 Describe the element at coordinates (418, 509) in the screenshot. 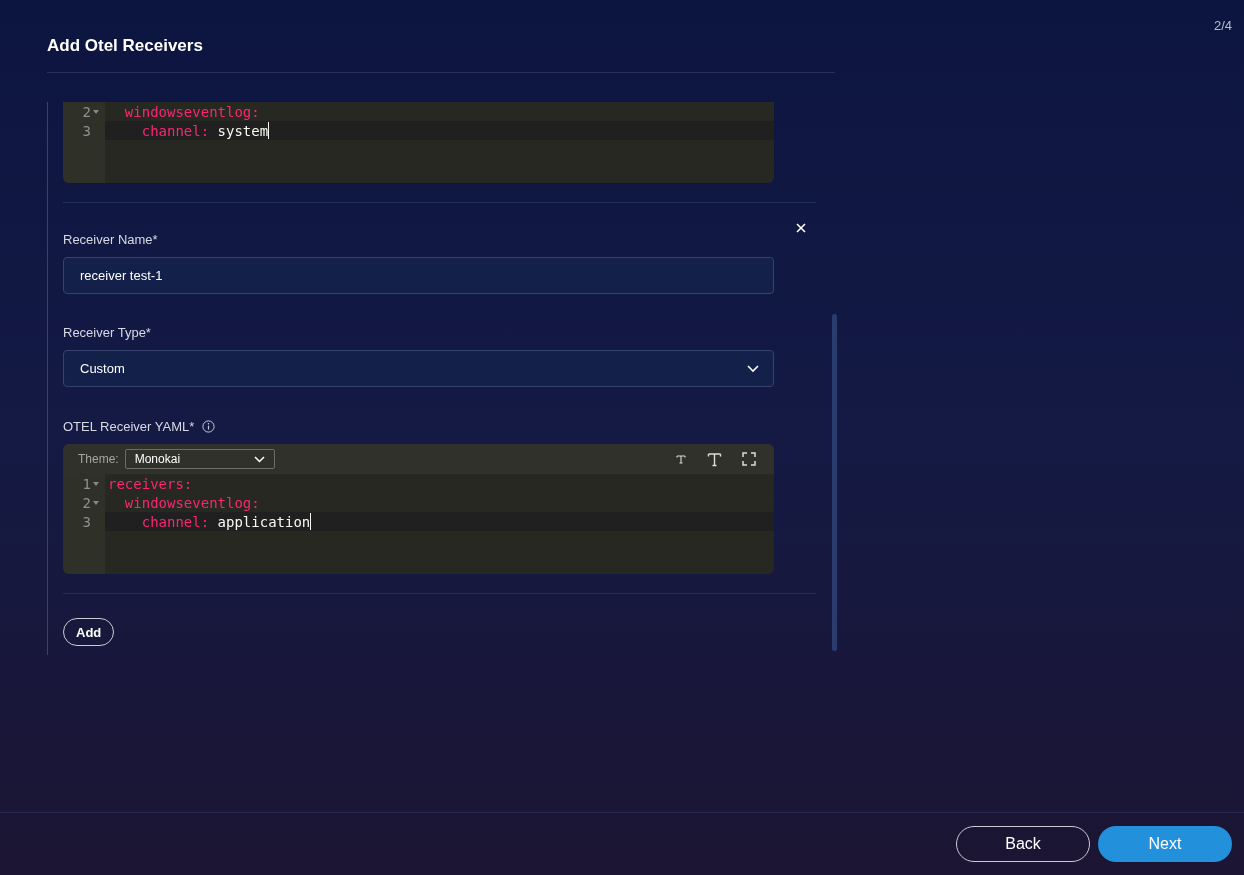

I see `code-editor: Theme: Monokai 1 2 3 receivers: windowseventlog: channel: application` at that location.